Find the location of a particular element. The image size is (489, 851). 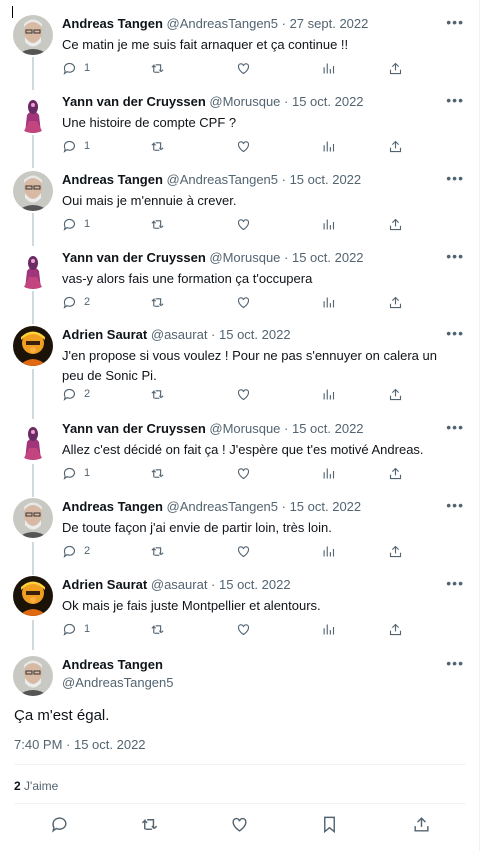

reply-button is located at coordinates (59, 827).